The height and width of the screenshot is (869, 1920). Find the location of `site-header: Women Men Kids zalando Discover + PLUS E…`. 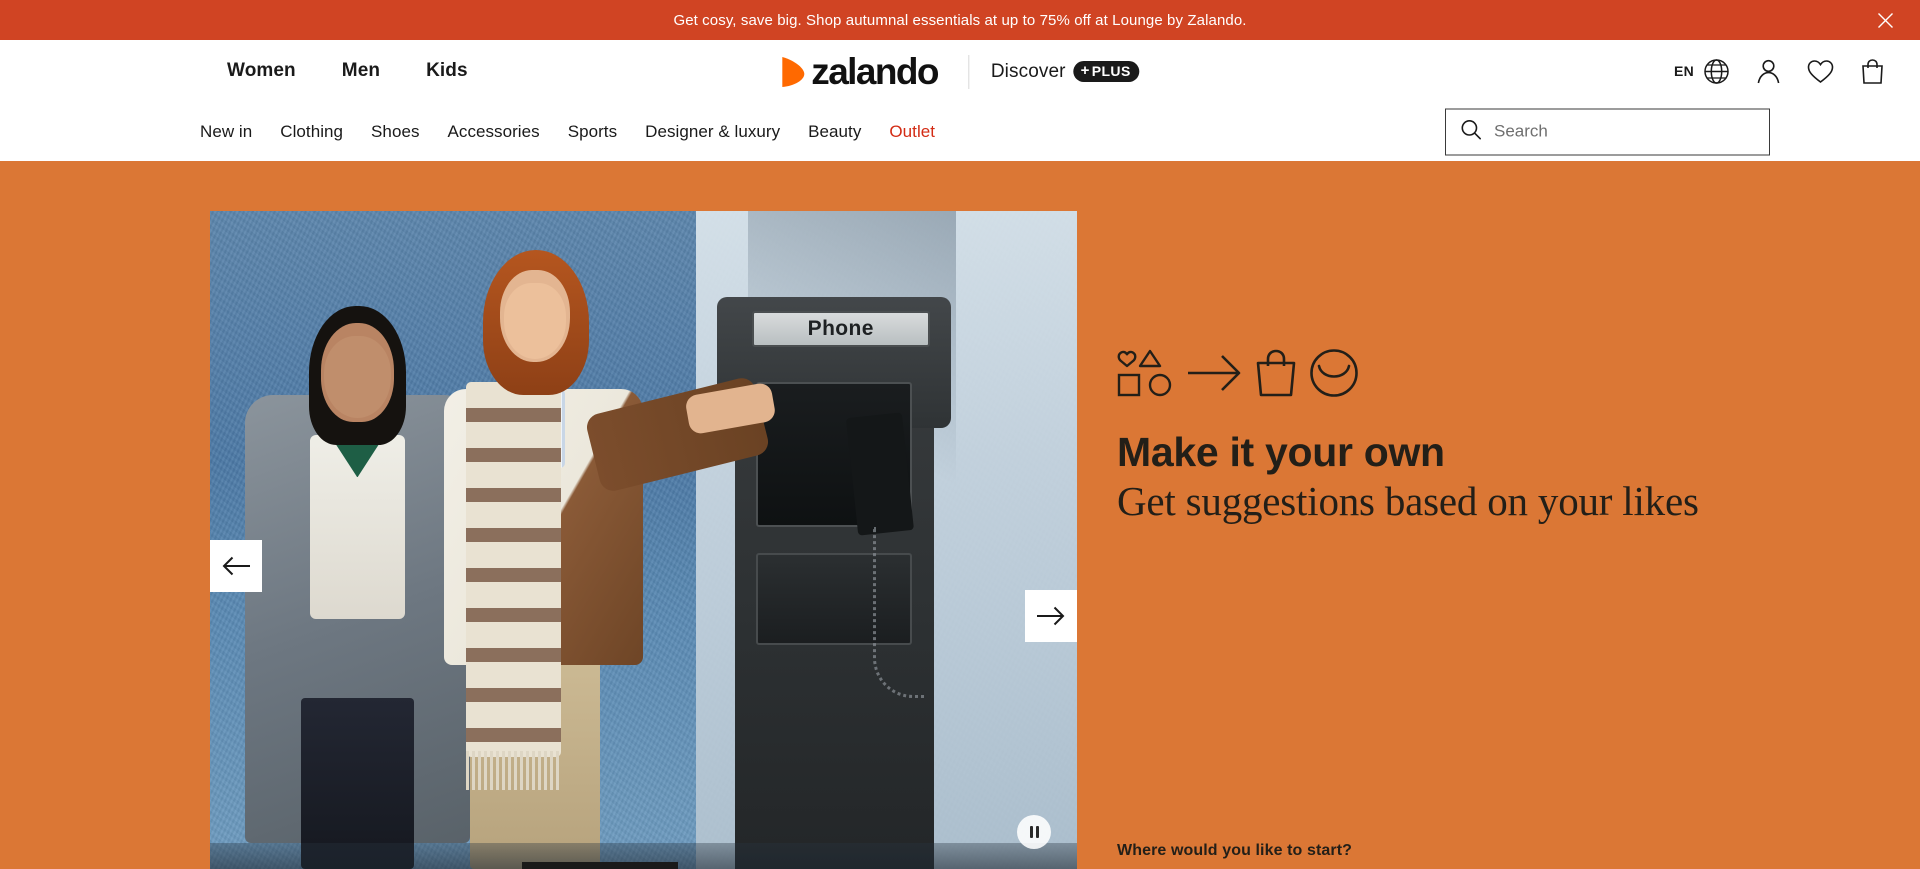

site-header: Women Men Kids zalando Discover + PLUS E… is located at coordinates (960, 100).